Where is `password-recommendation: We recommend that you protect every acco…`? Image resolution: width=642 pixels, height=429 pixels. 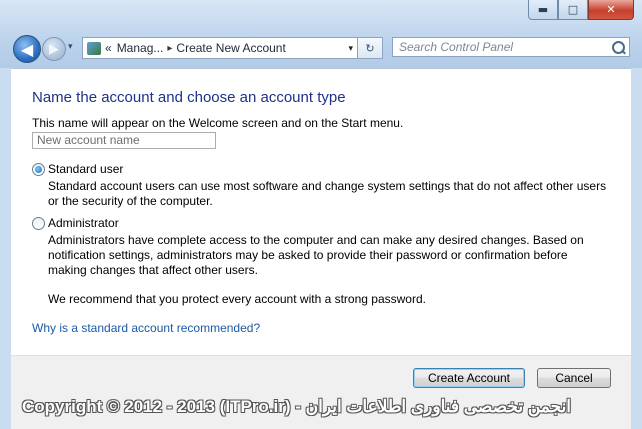
password-recommendation: We recommend that you protect every acco… is located at coordinates (237, 299).